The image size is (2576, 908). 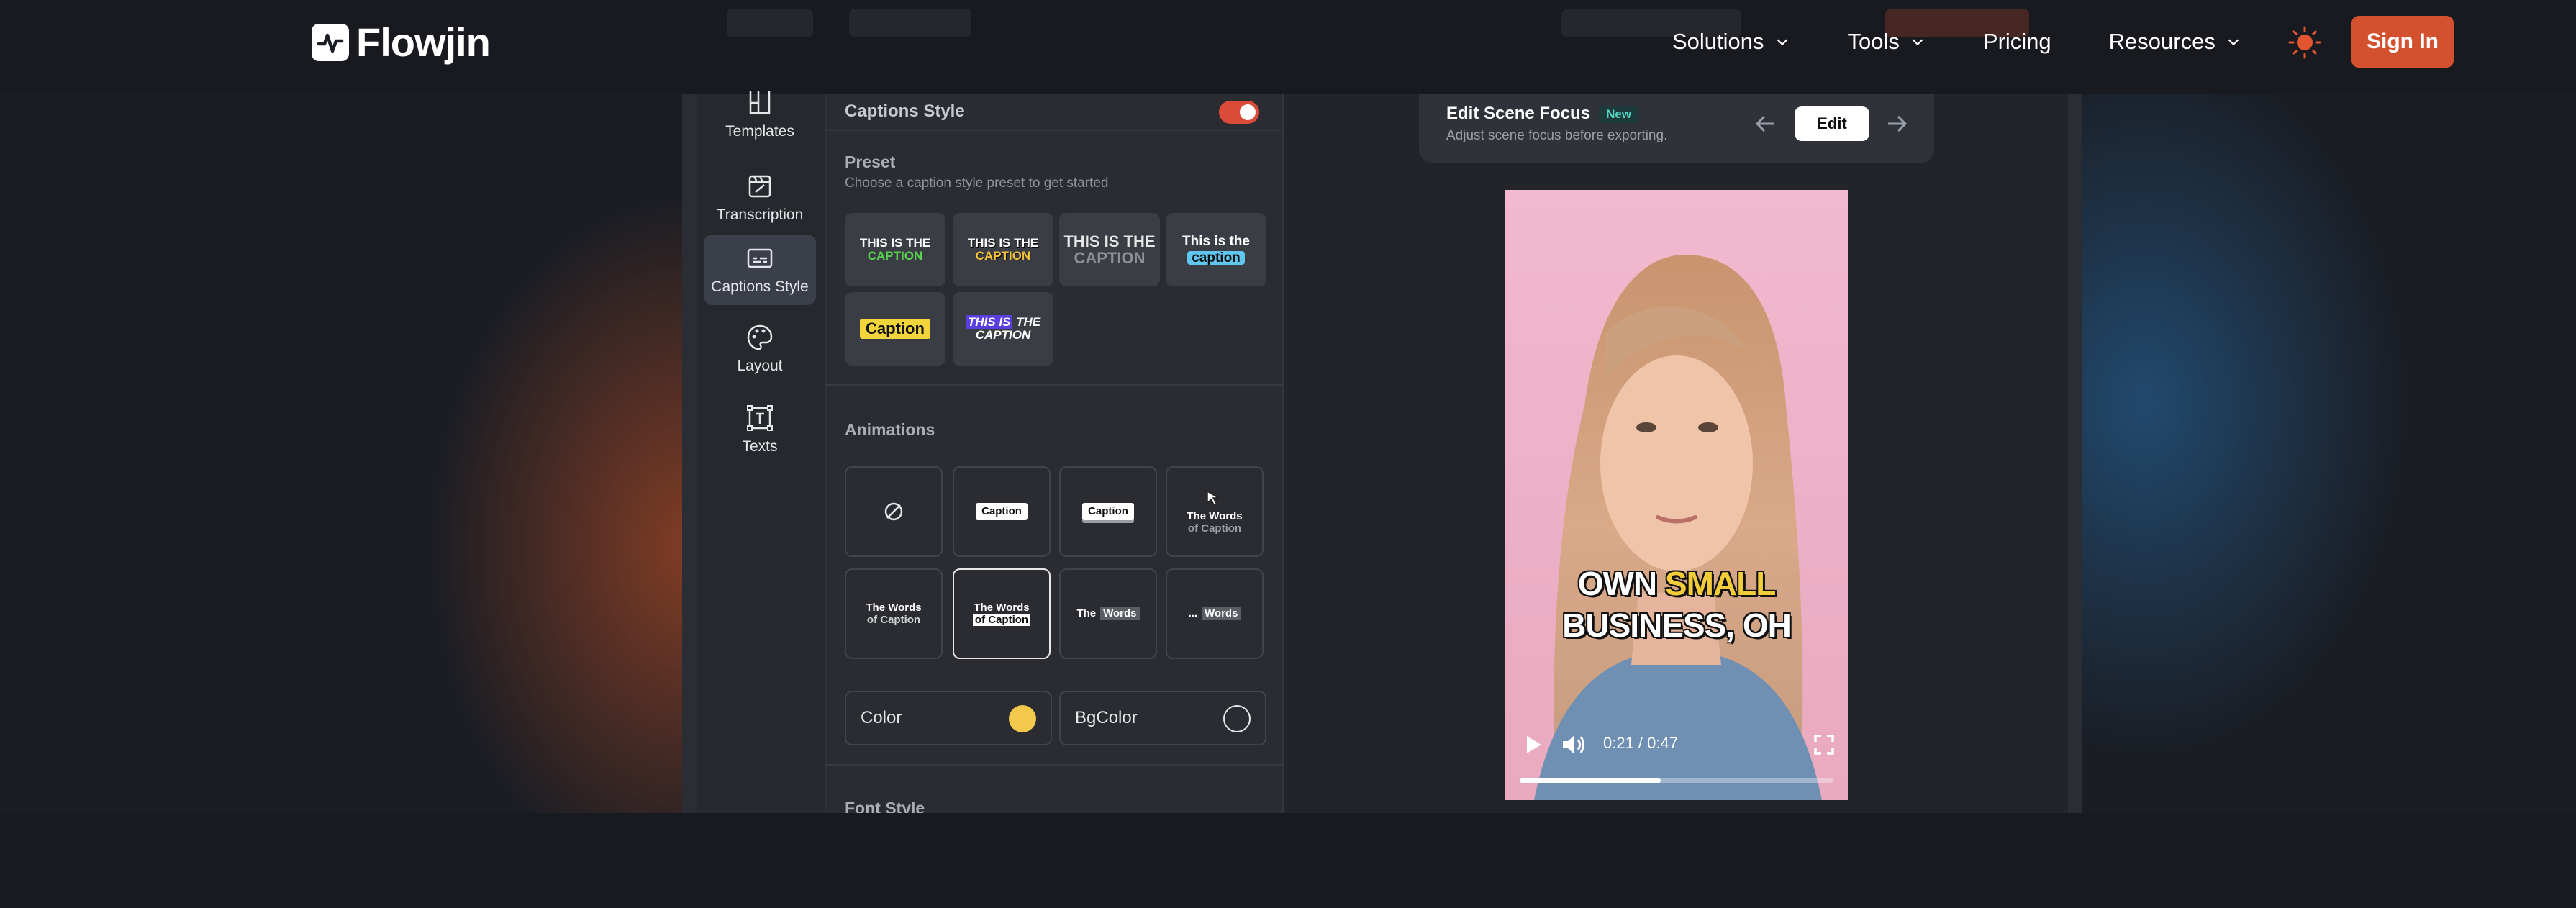 What do you see at coordinates (1887, 42) in the screenshot?
I see `nav-tools: Tools` at bounding box center [1887, 42].